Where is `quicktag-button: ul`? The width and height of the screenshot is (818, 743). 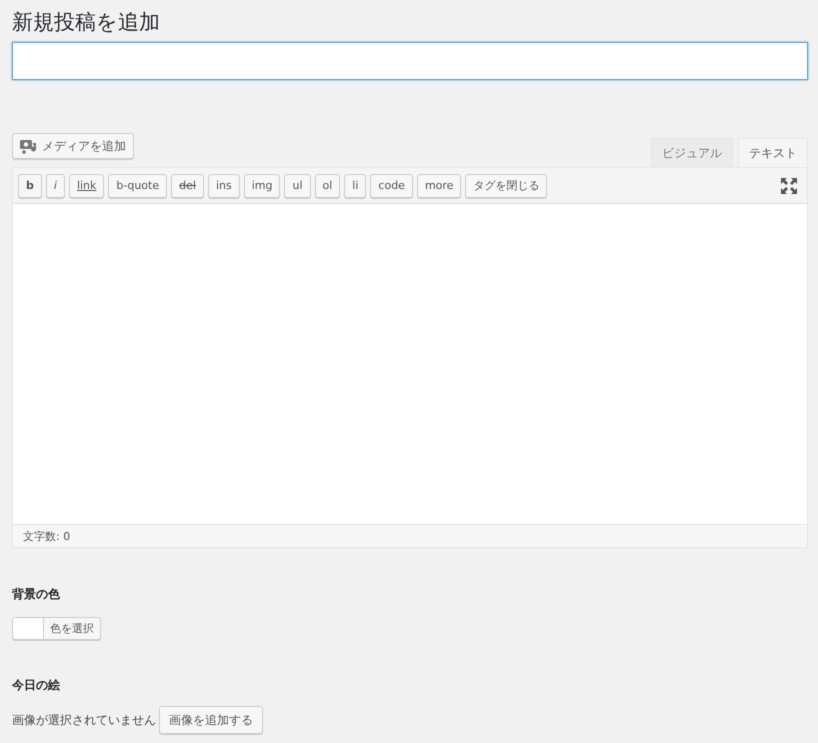
quicktag-button: ul is located at coordinates (297, 186).